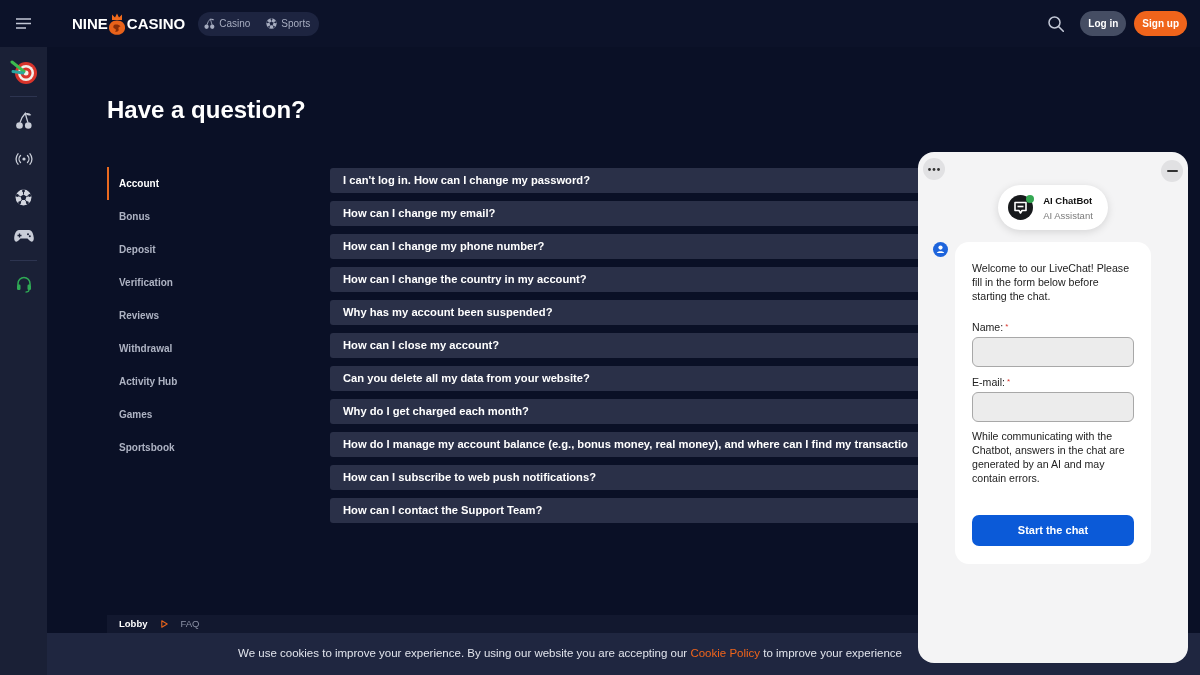 Image resolution: width=1200 pixels, height=675 pixels. I want to click on nav-tab: Casino, so click(227, 23).